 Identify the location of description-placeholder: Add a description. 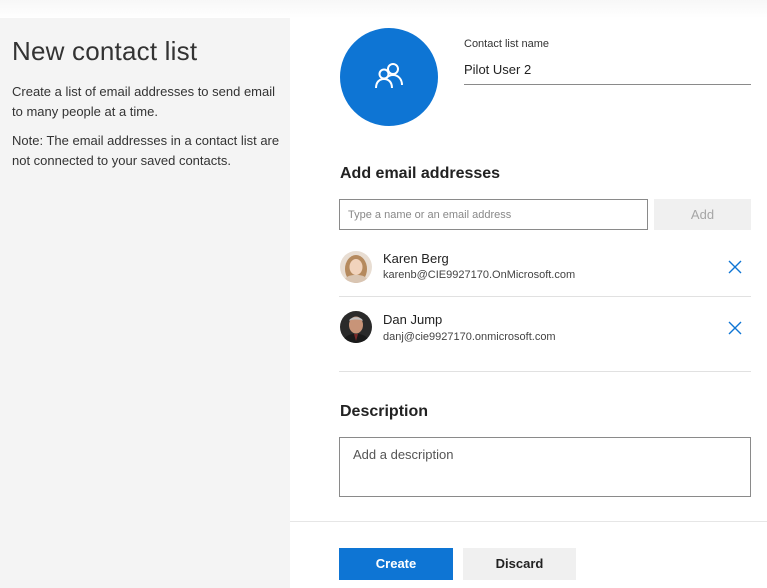
(403, 454).